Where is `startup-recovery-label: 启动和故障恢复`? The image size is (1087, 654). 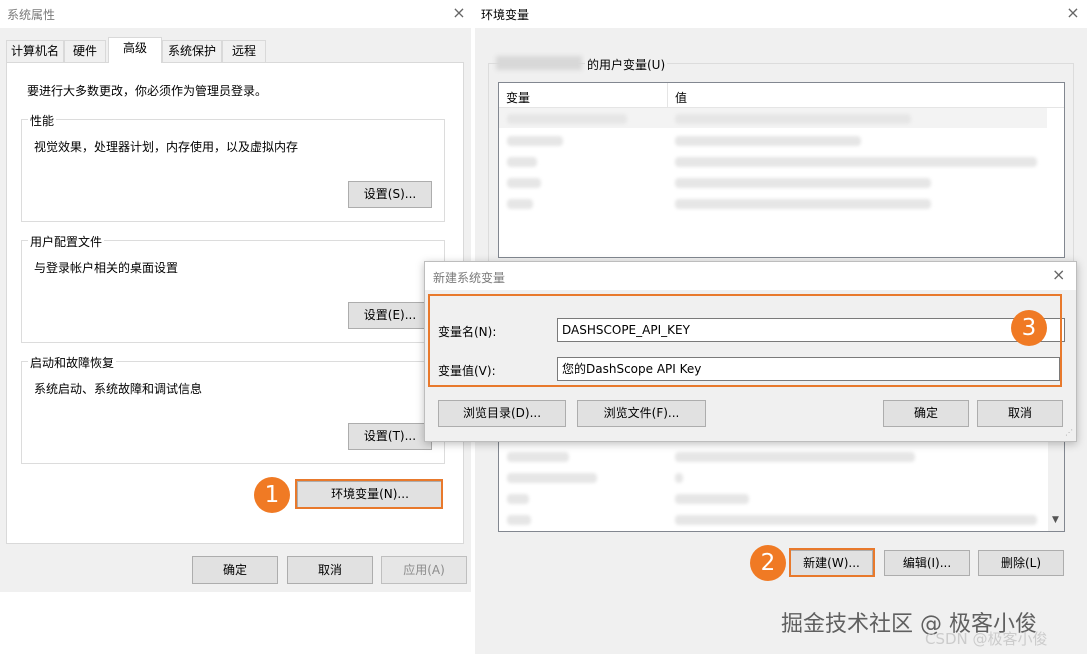 startup-recovery-label: 启动和故障恢复 is located at coordinates (72, 362).